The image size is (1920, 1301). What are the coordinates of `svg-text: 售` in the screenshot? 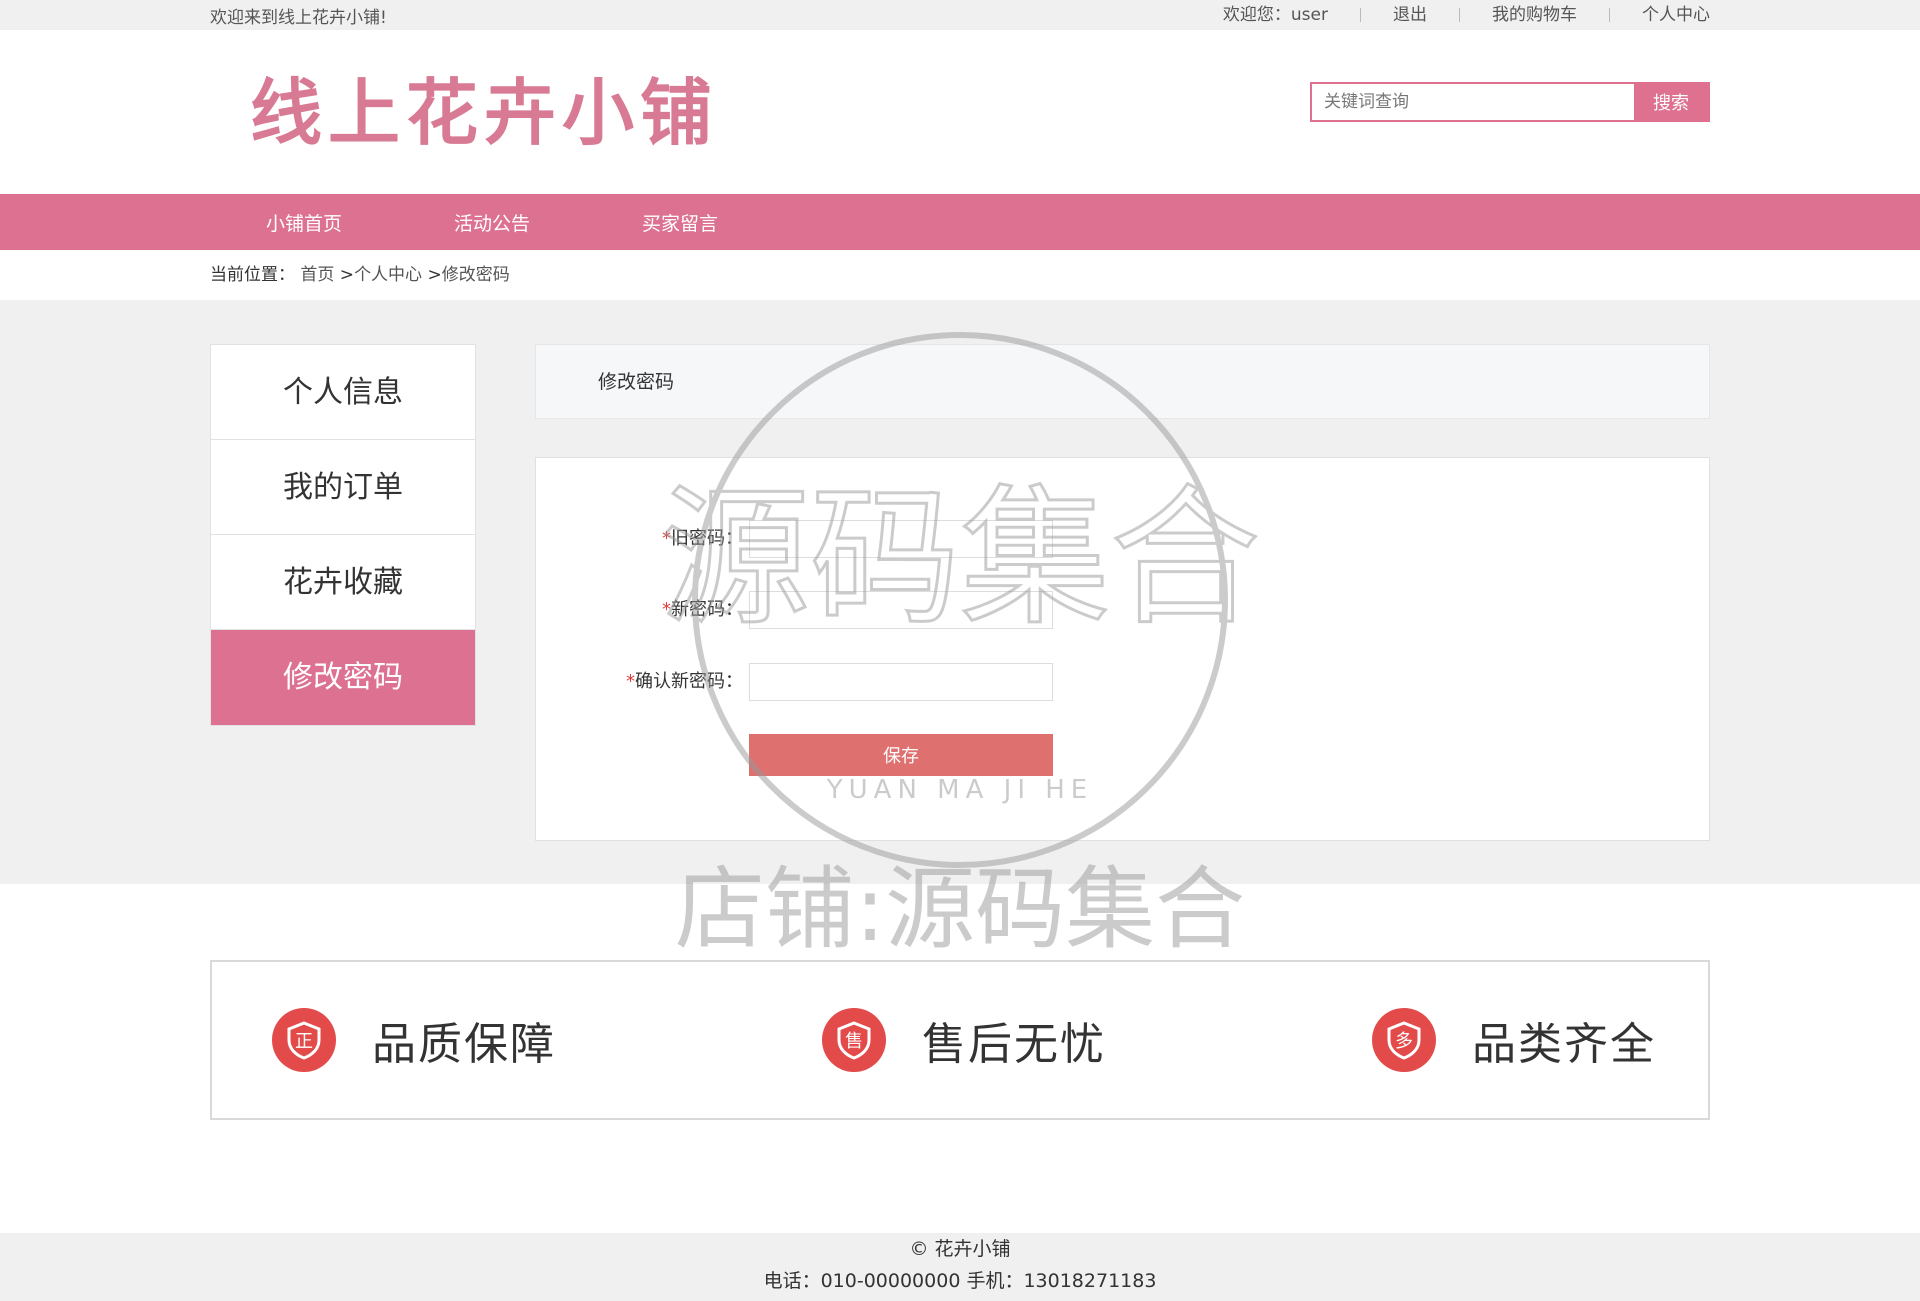 It's located at (854, 1041).